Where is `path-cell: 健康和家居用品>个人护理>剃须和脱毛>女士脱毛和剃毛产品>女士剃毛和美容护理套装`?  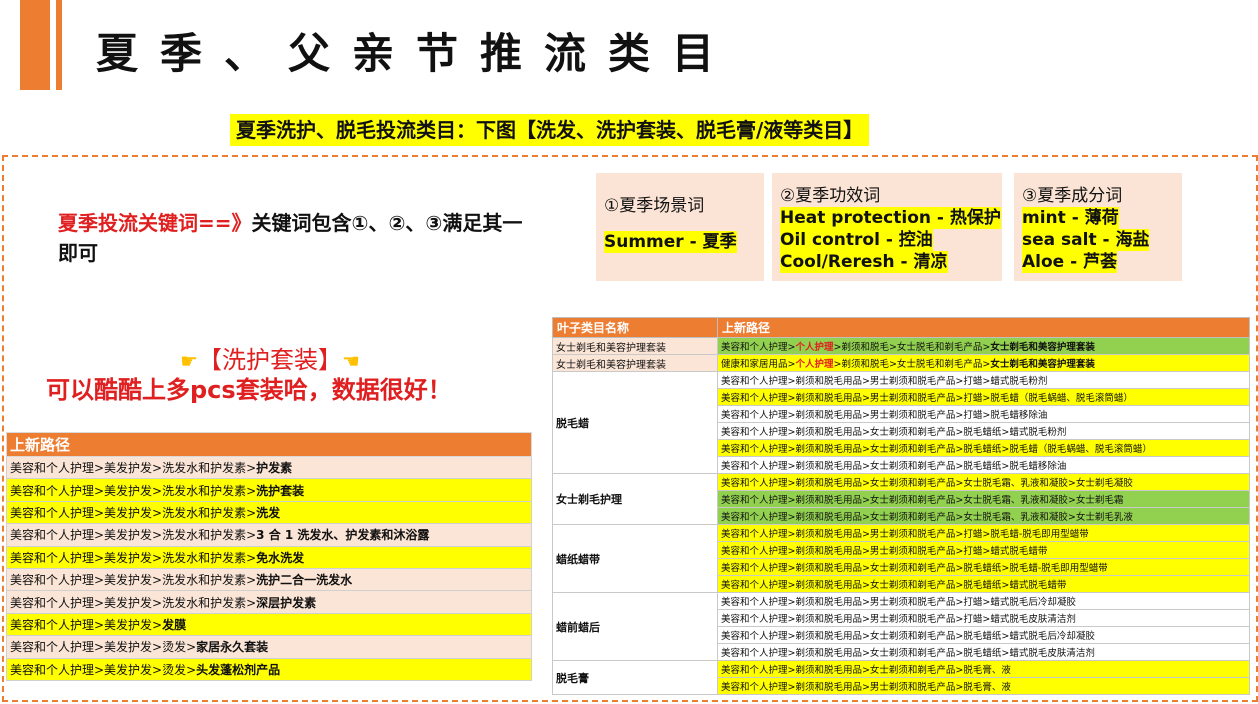
path-cell: 健康和家居用品>个人护理>剃须和脱毛>女士脱毛和剃毛产品>女士剃毛和美容护理套装 is located at coordinates (983, 363).